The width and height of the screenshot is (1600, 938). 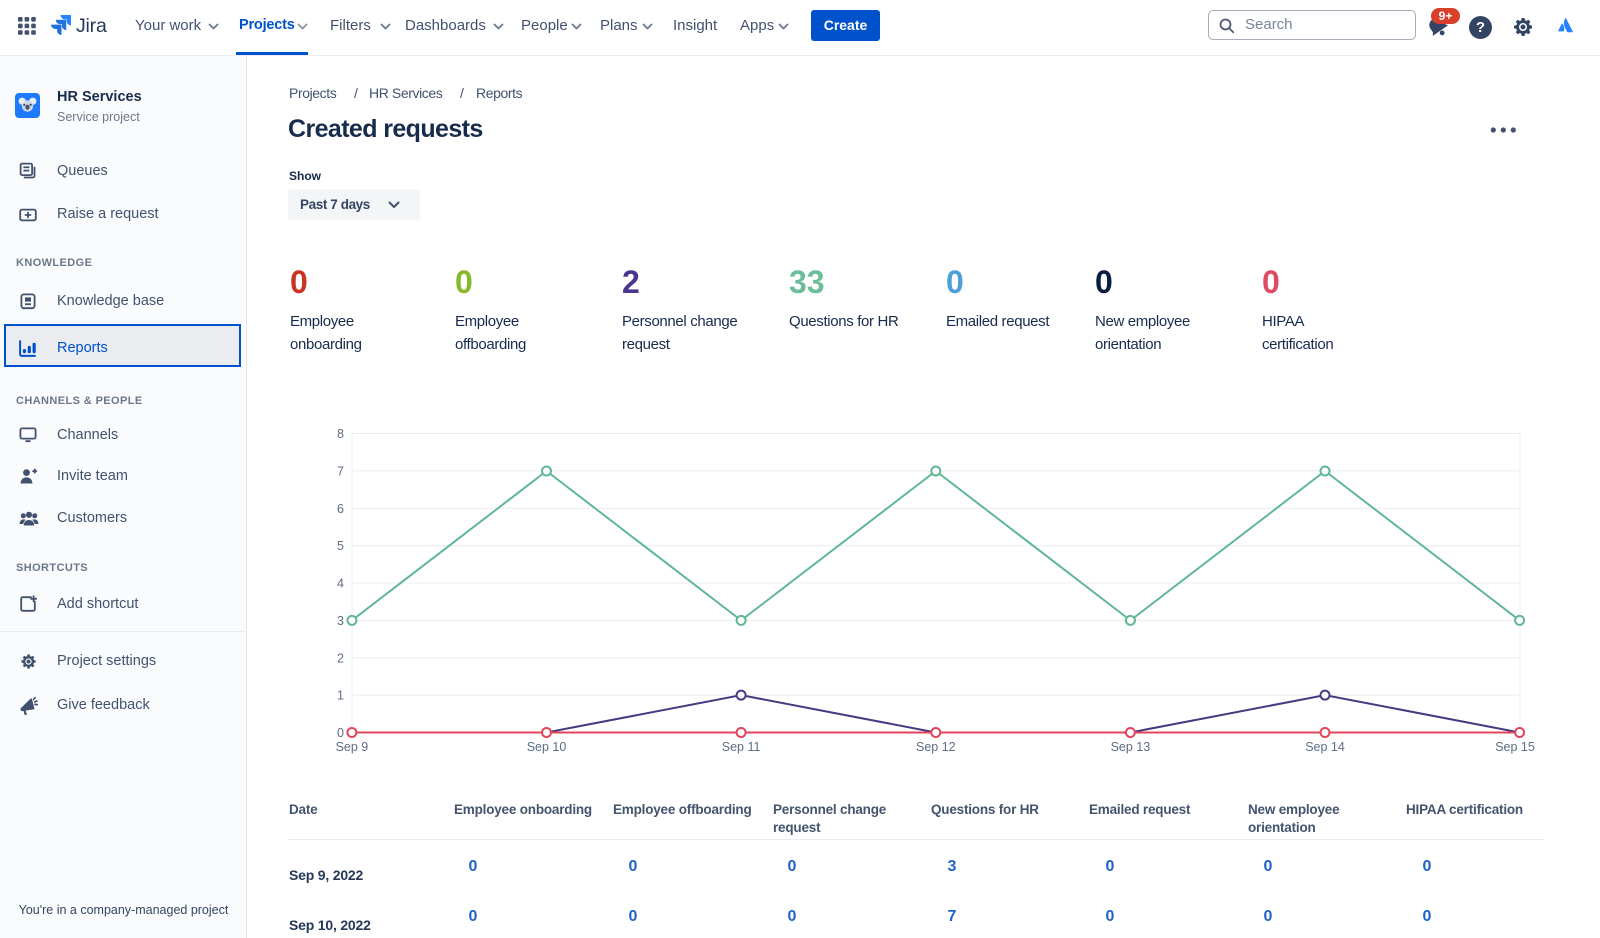 I want to click on svg-text: 6, so click(x=340, y=509).